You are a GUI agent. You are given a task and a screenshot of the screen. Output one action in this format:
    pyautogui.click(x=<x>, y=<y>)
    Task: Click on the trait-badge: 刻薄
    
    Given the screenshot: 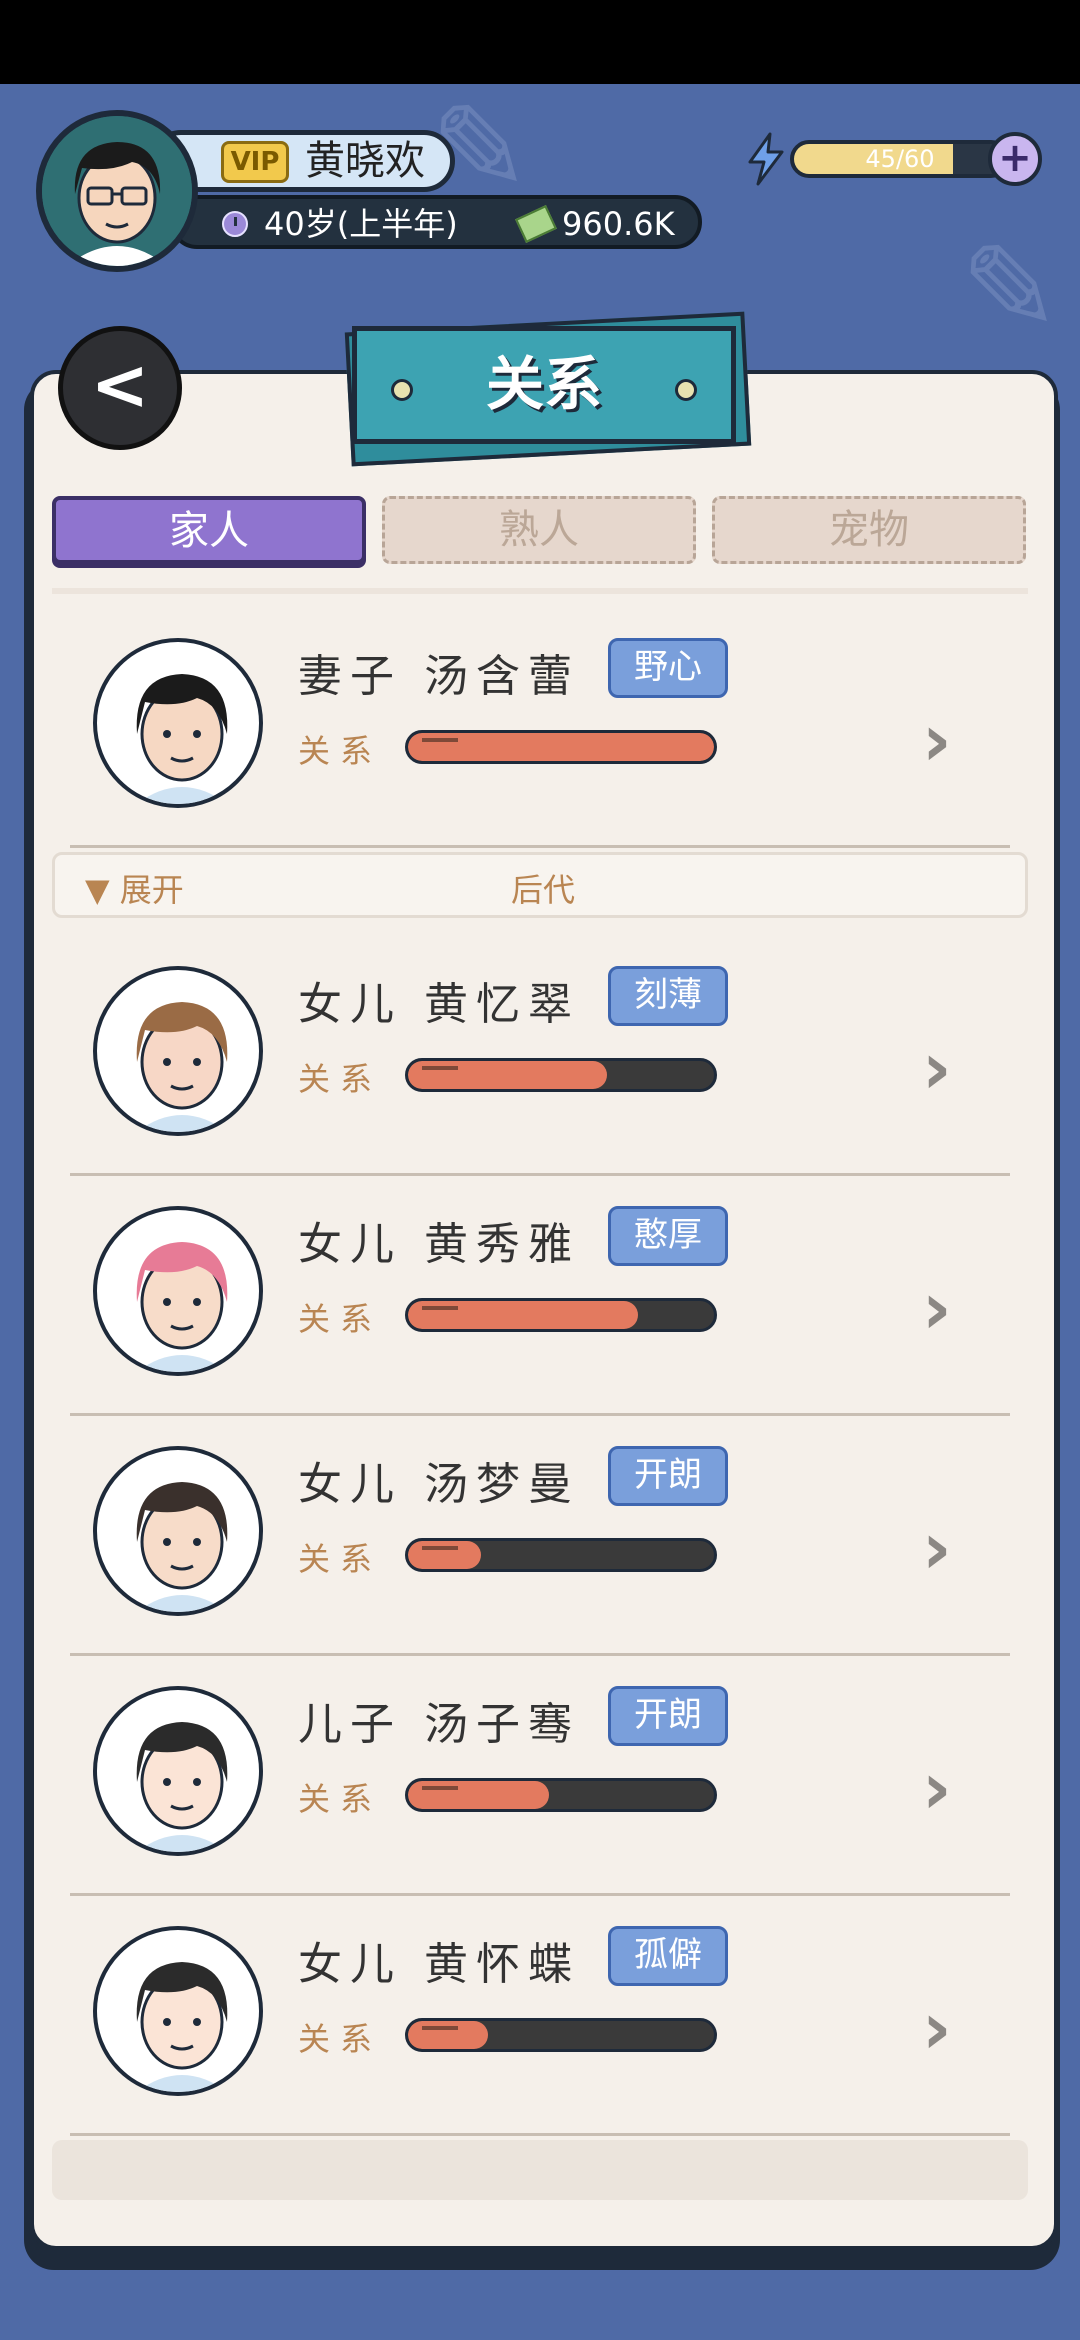 What is the action you would take?
    pyautogui.click(x=668, y=996)
    